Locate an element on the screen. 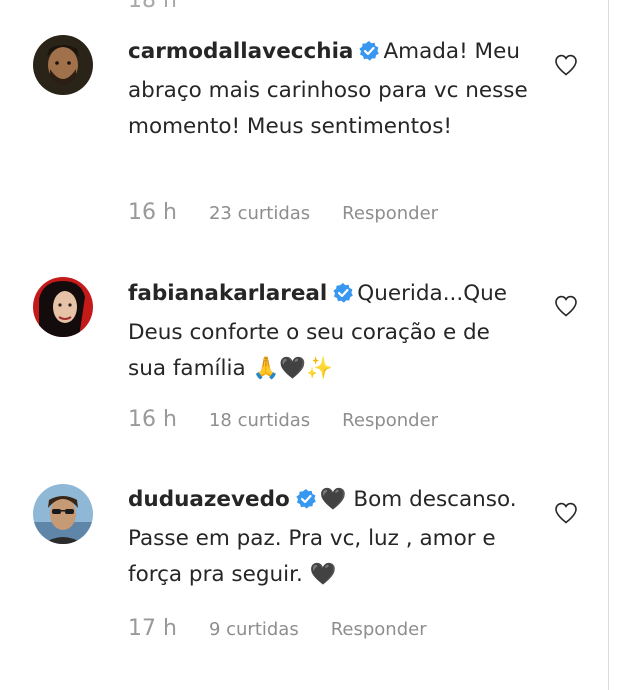  likes-count-button: 9 curtidas is located at coordinates (254, 629).